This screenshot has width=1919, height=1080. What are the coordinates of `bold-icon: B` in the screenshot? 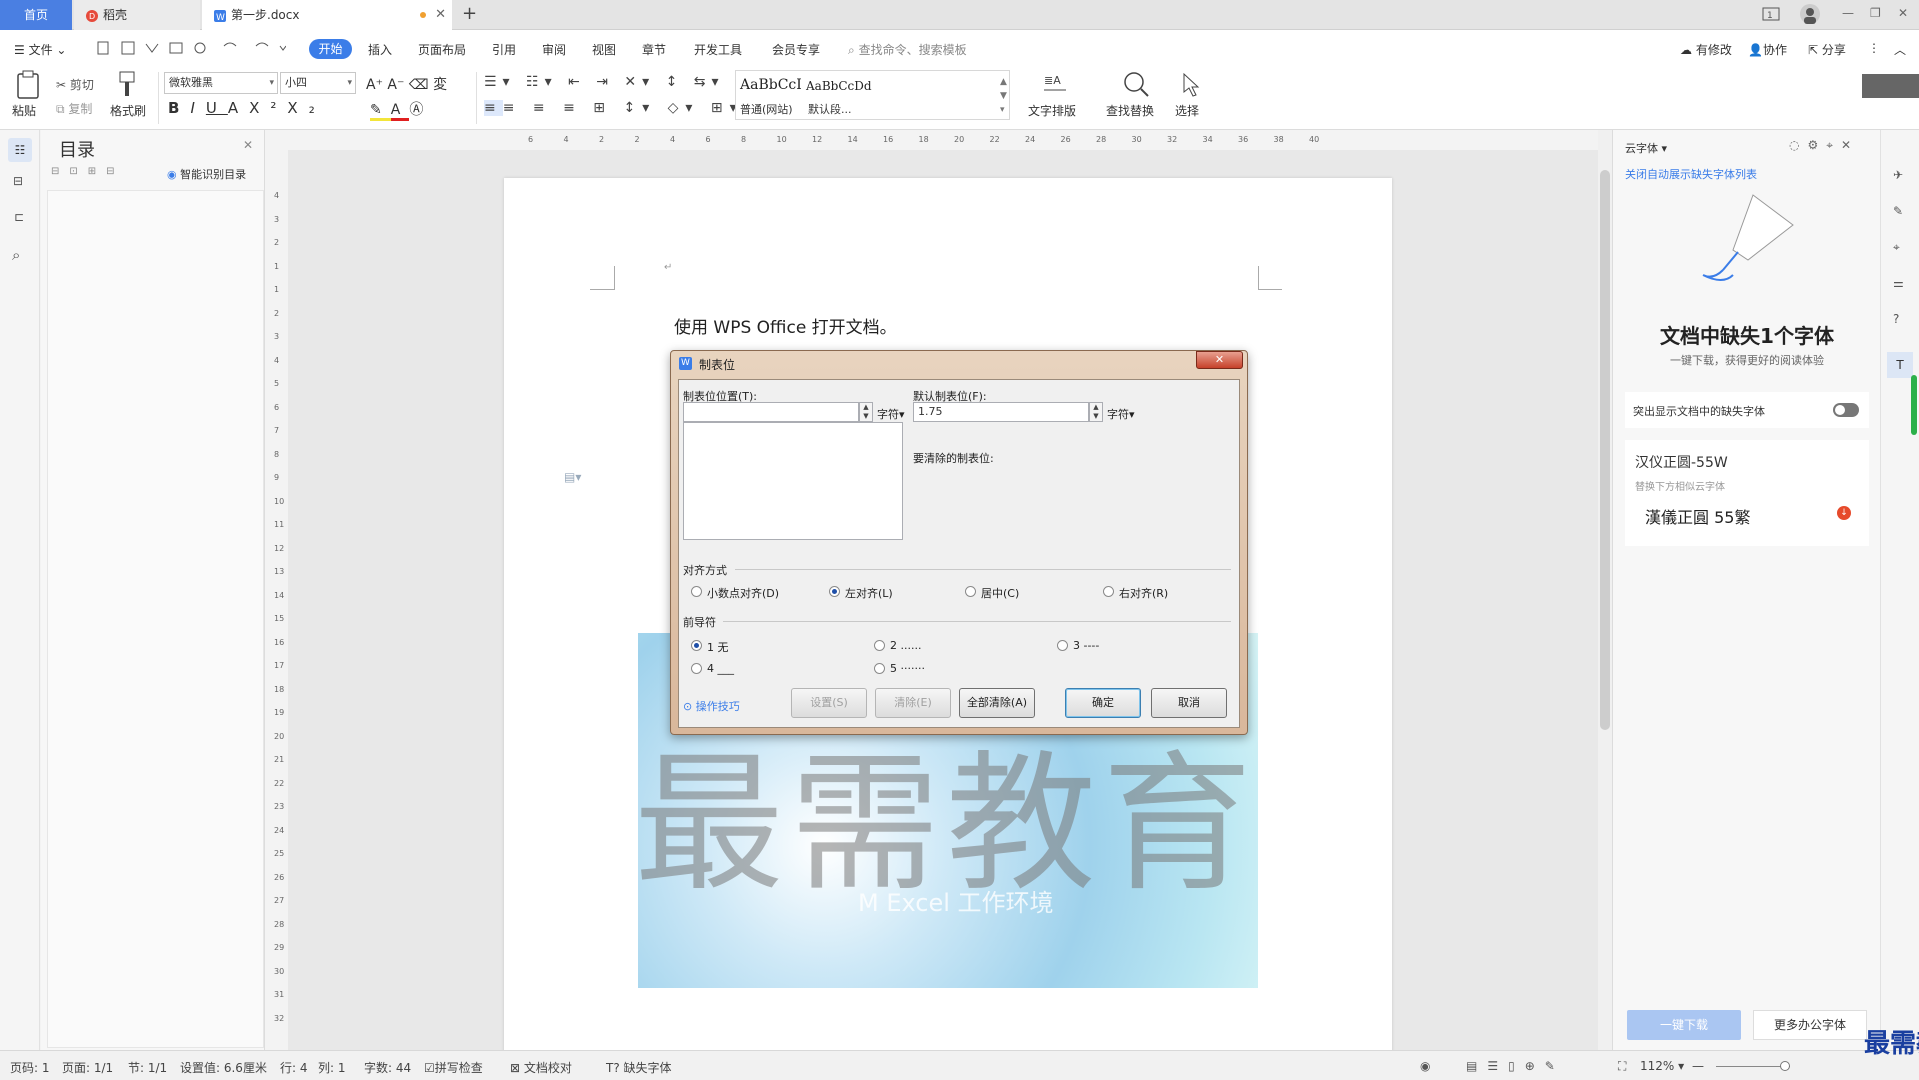 It's located at (179, 108).